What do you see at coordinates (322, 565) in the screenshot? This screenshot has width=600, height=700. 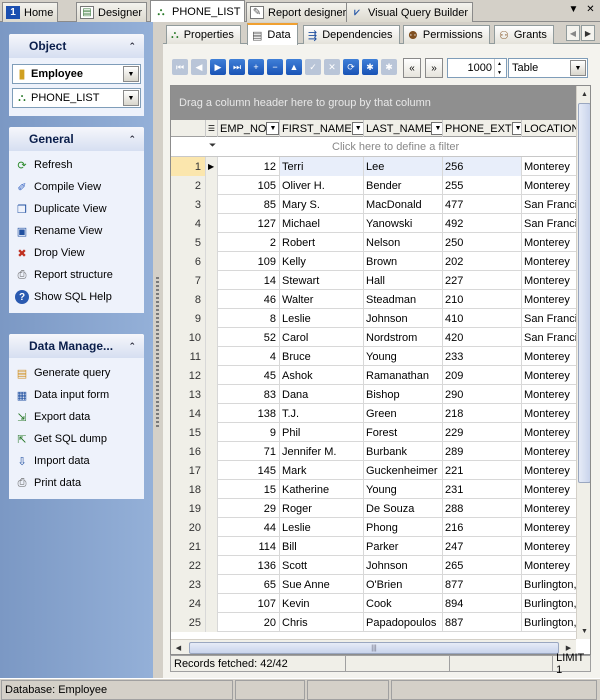 I see `cell-first-name: Scott` at bounding box center [322, 565].